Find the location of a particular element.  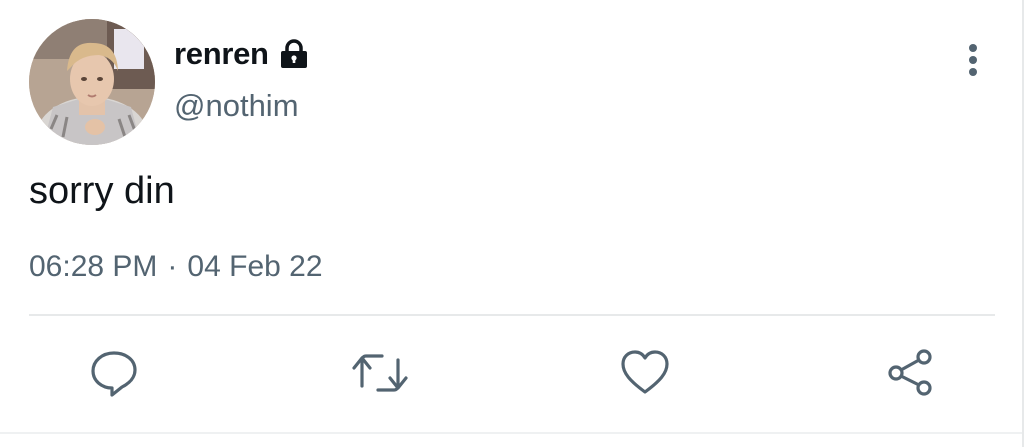

tweet-timestamp: 06:28 PM · 04 Feb 22 is located at coordinates (176, 267).